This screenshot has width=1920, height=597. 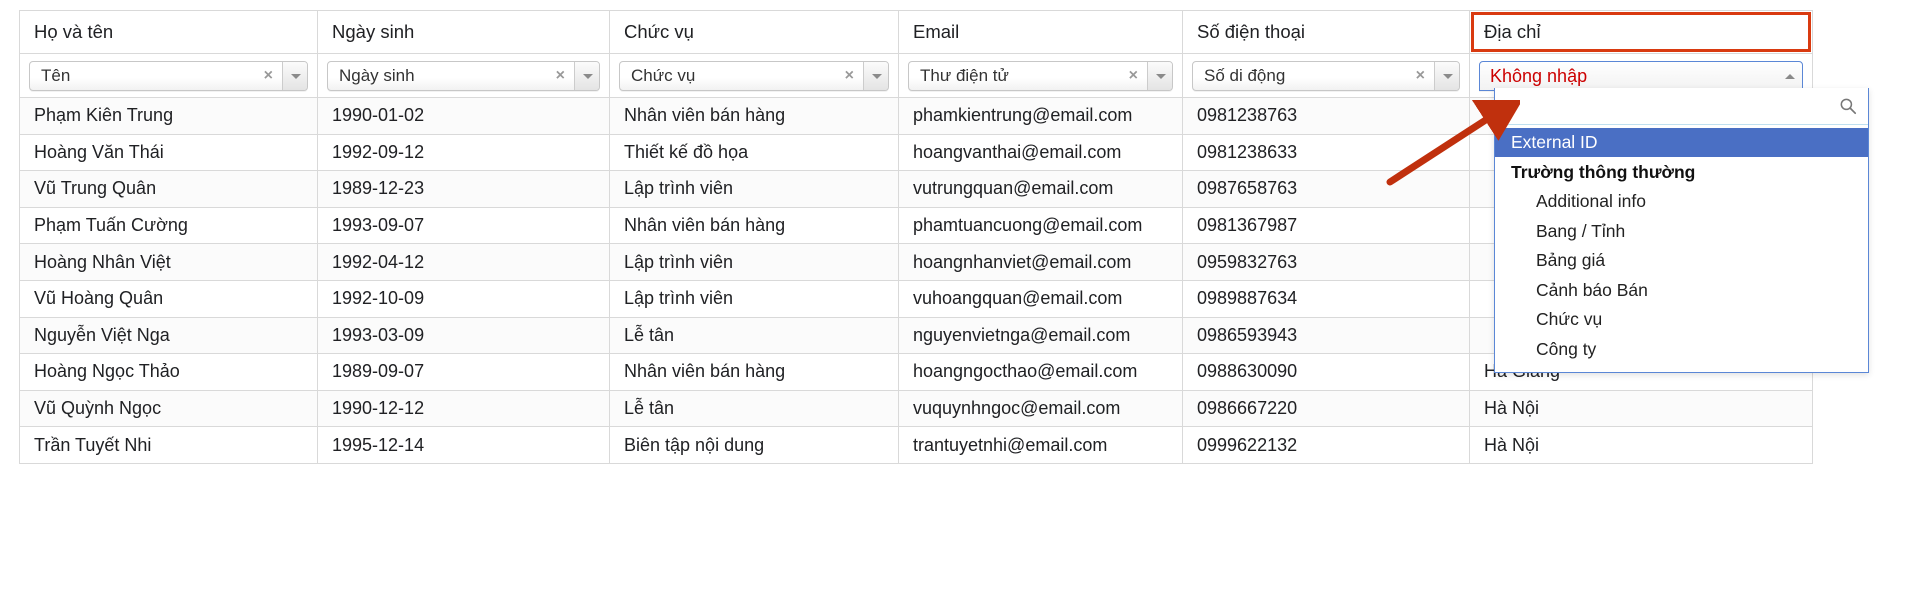 What do you see at coordinates (663, 75) in the screenshot?
I see `field-select-job-value: Chức vụ` at bounding box center [663, 75].